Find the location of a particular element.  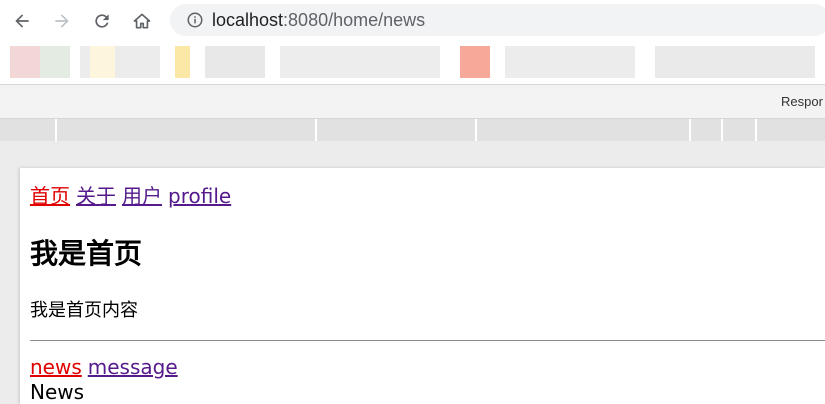

sub-link-news: news is located at coordinates (56, 367).